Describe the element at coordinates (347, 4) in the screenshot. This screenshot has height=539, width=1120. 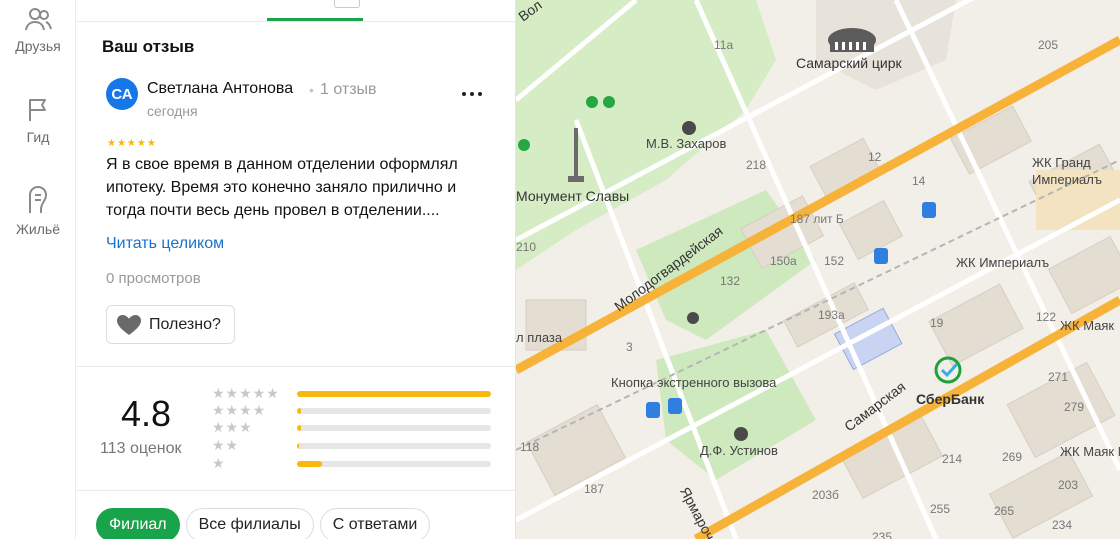
I see `tab-edge` at that location.